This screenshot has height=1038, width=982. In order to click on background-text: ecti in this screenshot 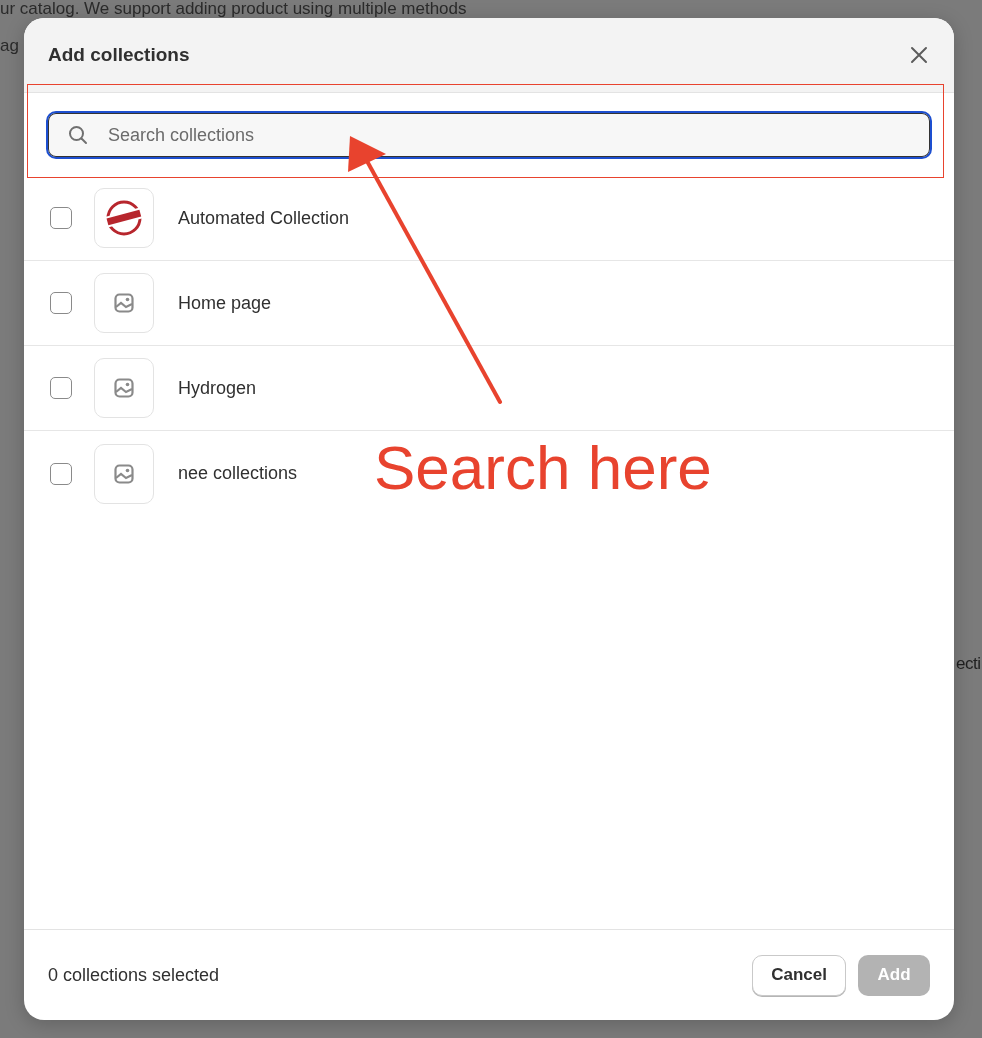, I will do `click(968, 664)`.